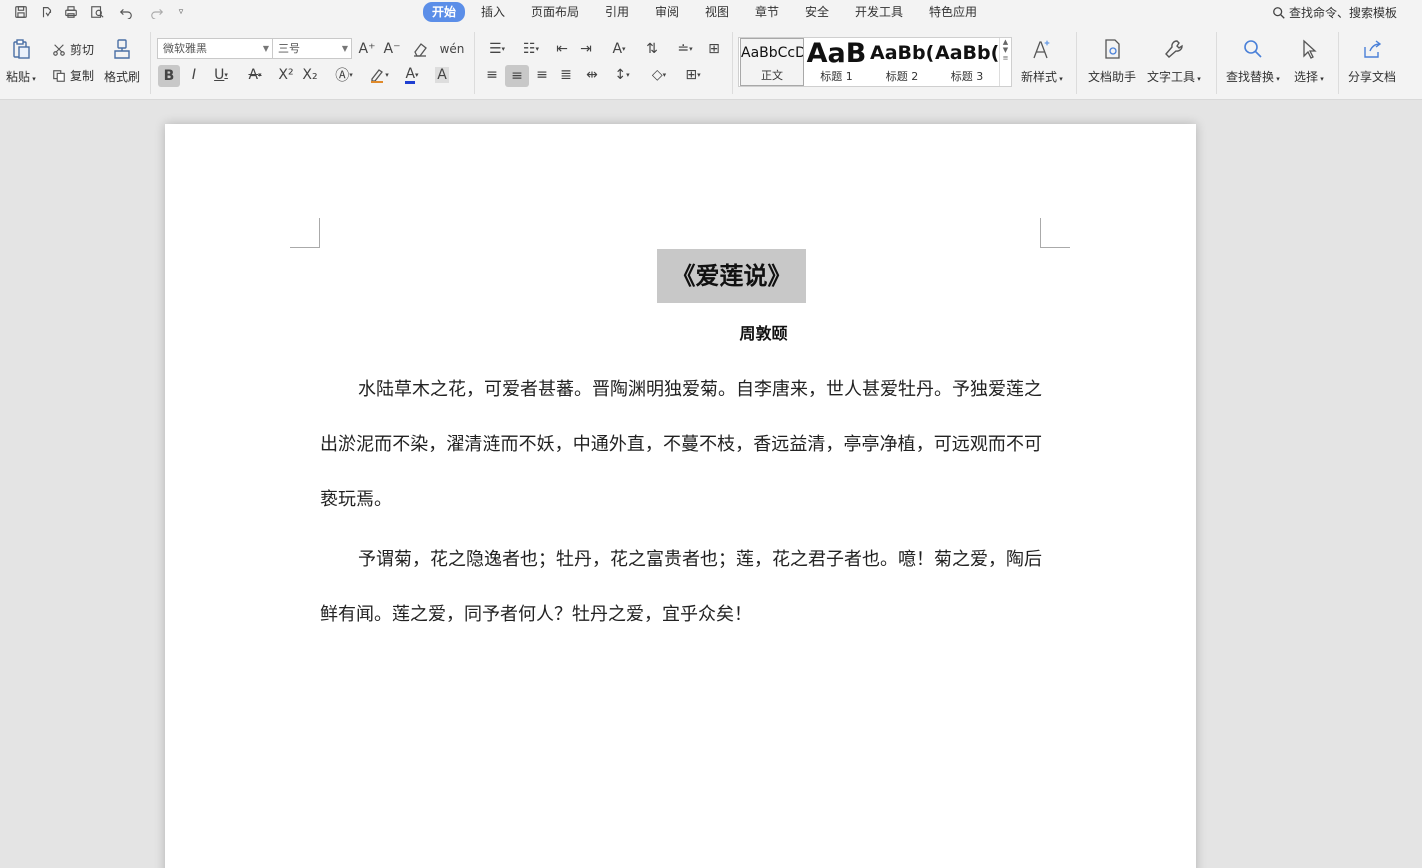 The image size is (1422, 868). Describe the element at coordinates (452, 49) in the screenshot. I see `phonetic-guide-icon: wén` at that location.